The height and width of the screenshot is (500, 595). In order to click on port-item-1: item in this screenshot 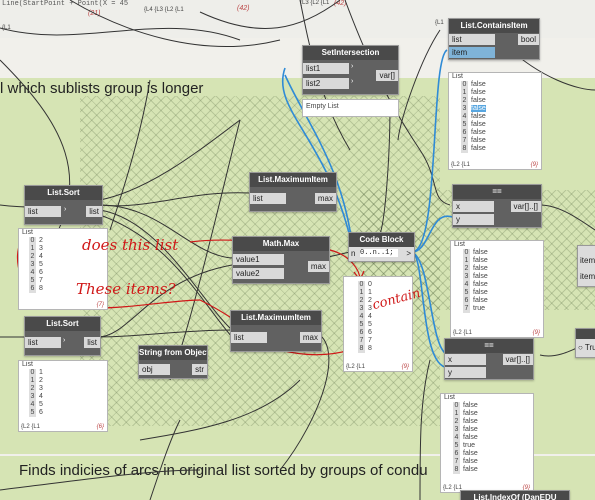, I will do `click(587, 260)`.